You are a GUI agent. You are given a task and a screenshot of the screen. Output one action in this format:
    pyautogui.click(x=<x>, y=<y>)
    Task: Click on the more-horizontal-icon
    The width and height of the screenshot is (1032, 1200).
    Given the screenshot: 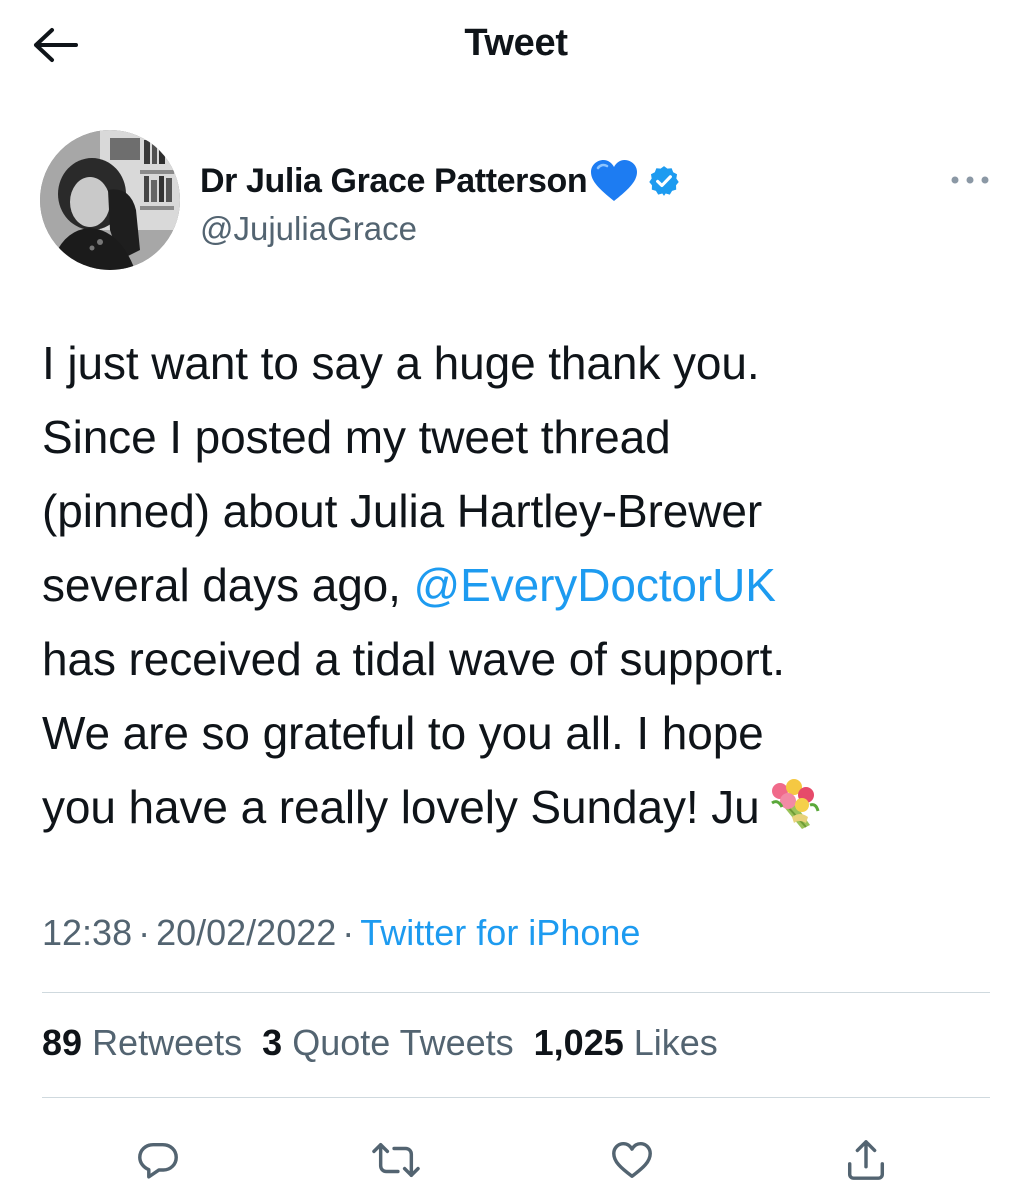 What is the action you would take?
    pyautogui.click(x=970, y=180)
    